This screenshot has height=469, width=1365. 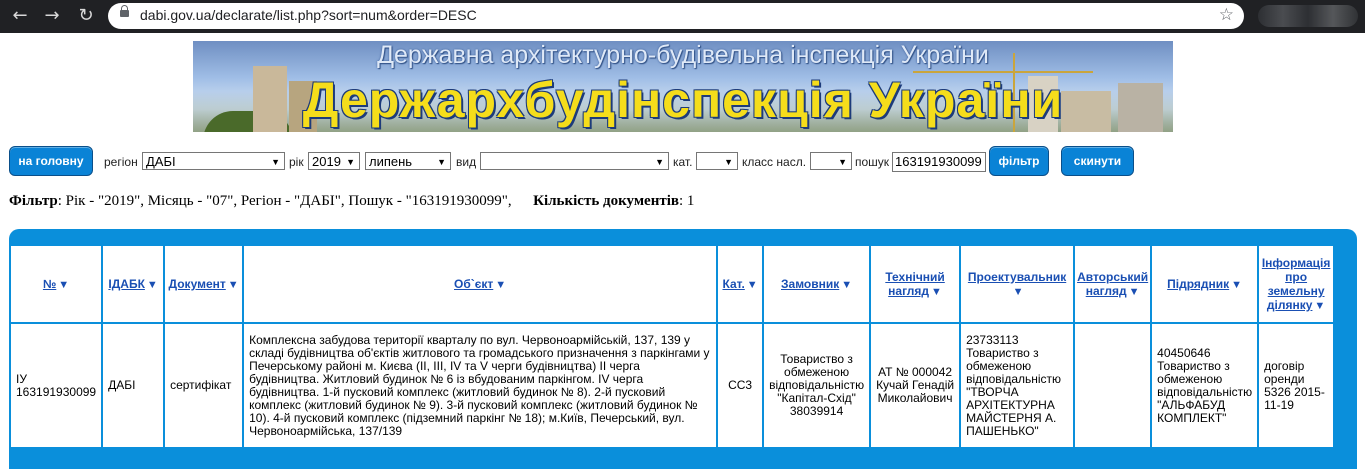 What do you see at coordinates (1308, 16) in the screenshot?
I see `profile-avatar` at bounding box center [1308, 16].